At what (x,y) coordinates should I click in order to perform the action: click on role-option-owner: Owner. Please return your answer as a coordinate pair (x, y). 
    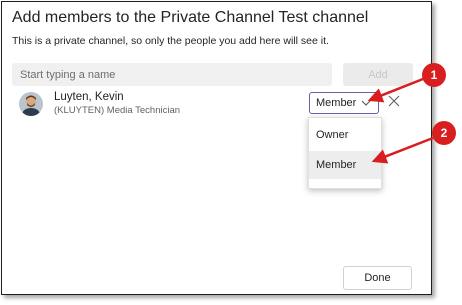
    Looking at the image, I should click on (345, 135).